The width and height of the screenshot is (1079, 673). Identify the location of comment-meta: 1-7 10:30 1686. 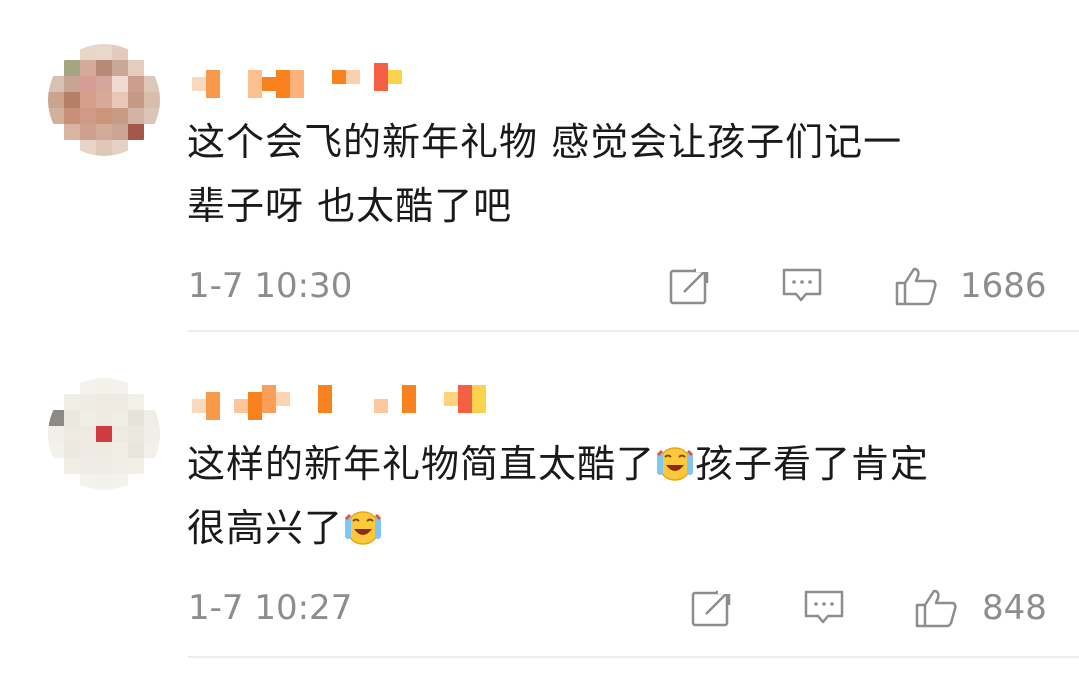
(618, 286).